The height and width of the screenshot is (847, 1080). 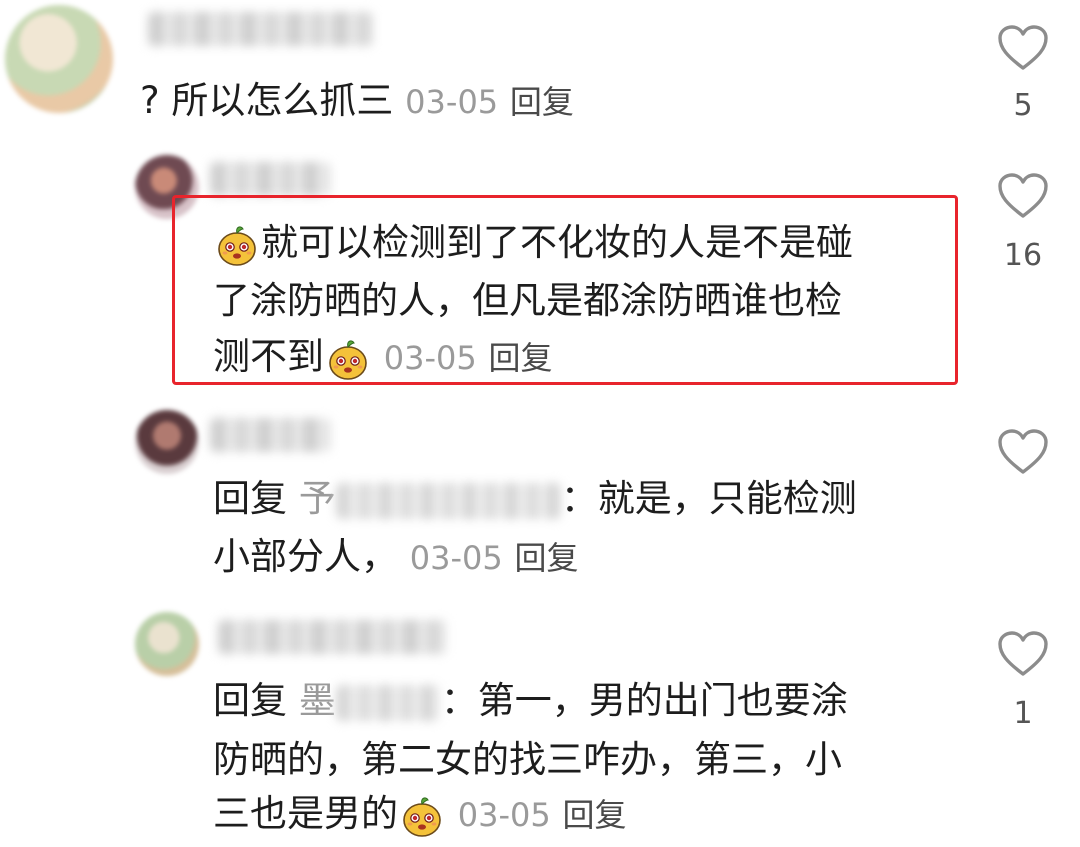 I want to click on comment-prefix: ?, so click(x=150, y=100).